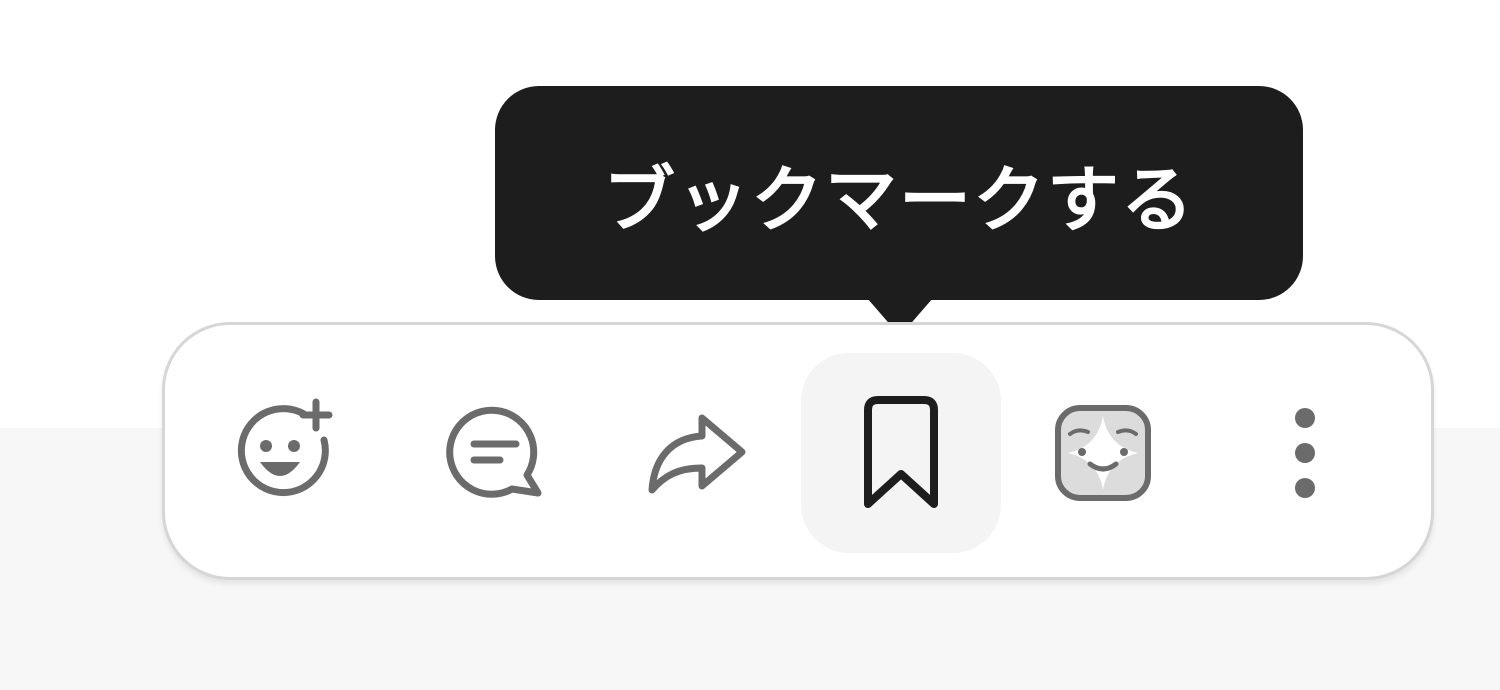 The image size is (1500, 690). What do you see at coordinates (285, 447) in the screenshot?
I see `emoji-plus-icon` at bounding box center [285, 447].